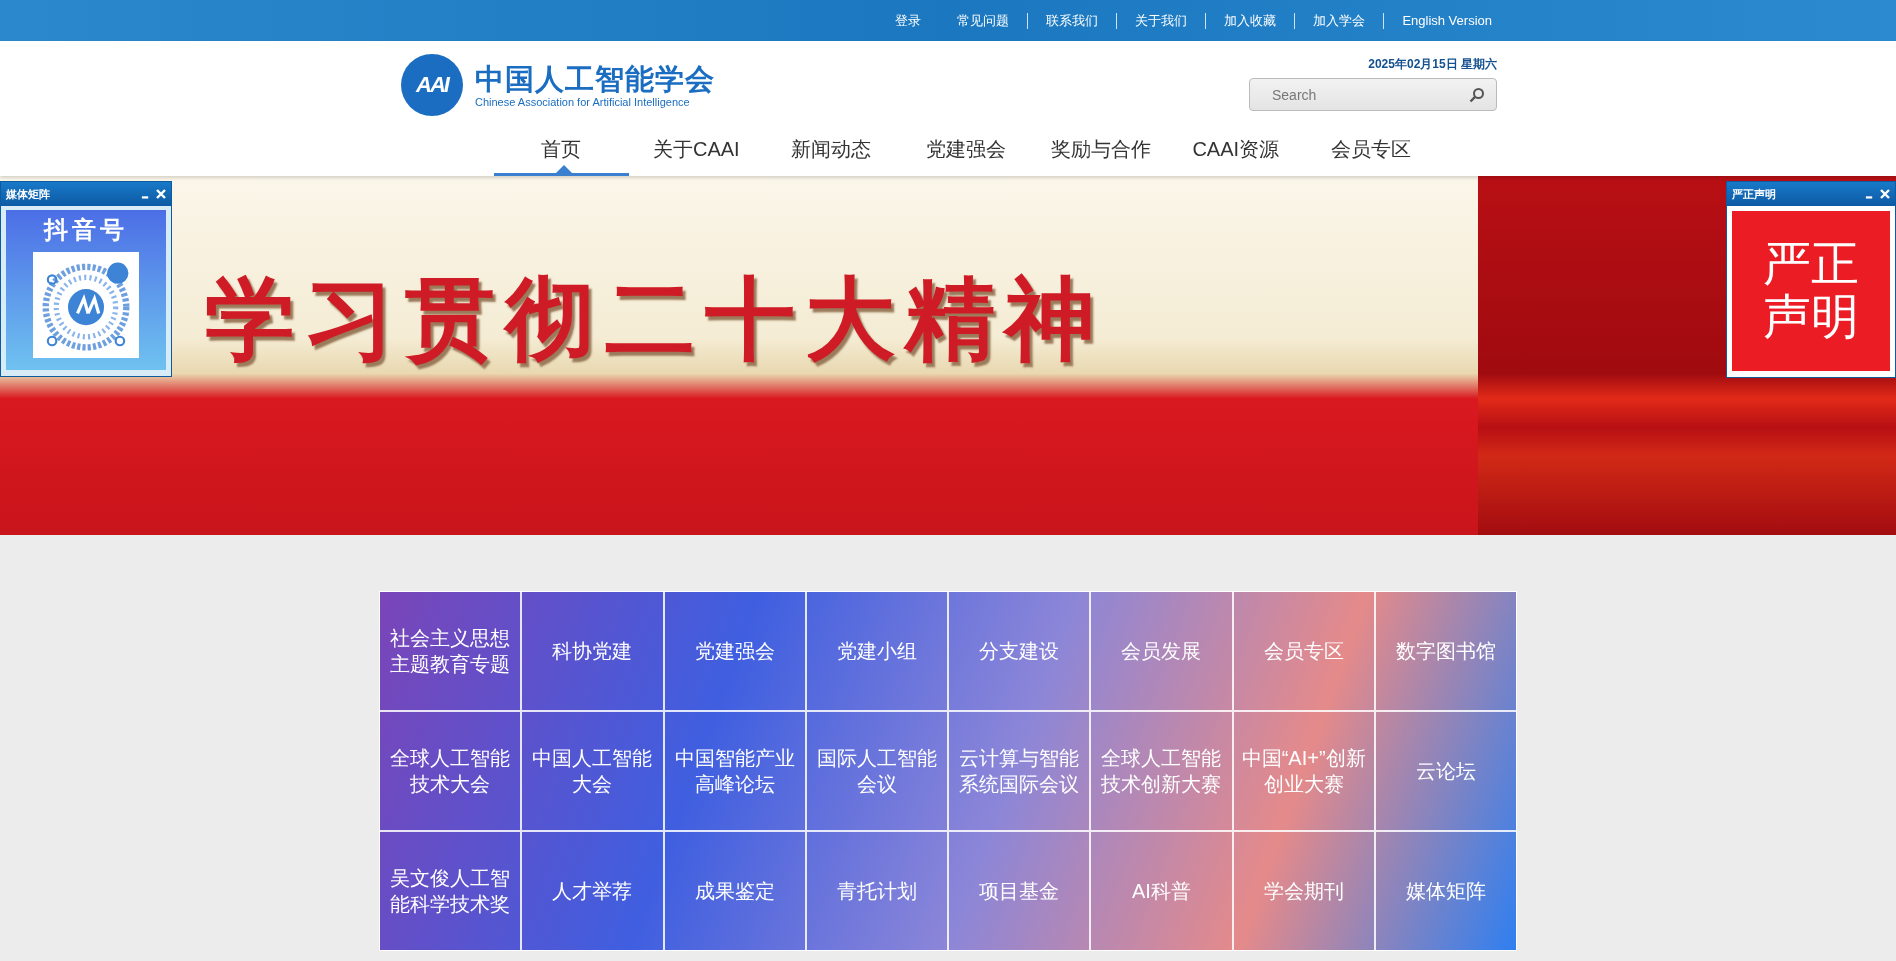 This screenshot has width=1896, height=961. I want to click on logo-title: 中国人工智能学会, so click(595, 79).